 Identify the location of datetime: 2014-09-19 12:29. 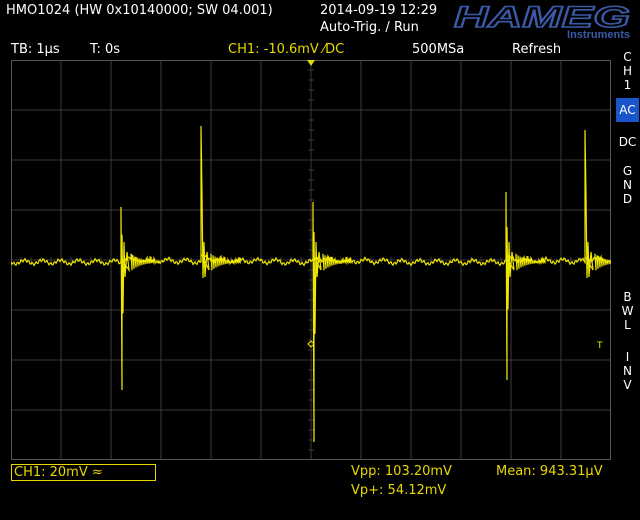
(379, 10).